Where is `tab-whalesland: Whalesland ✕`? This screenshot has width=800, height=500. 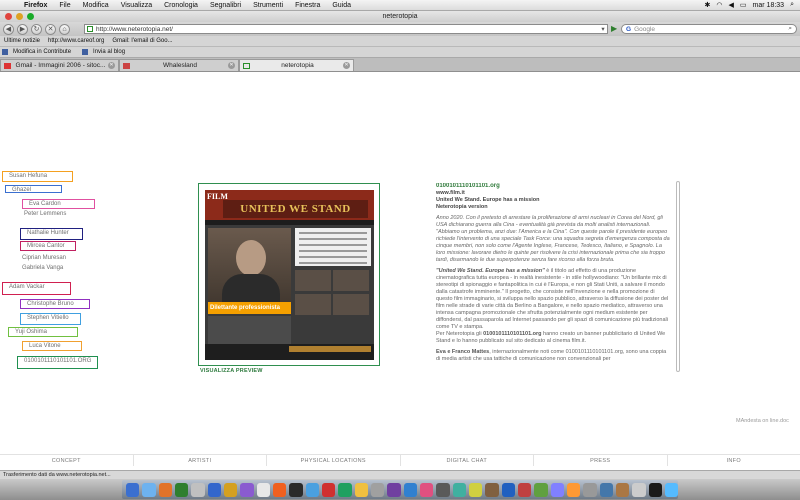 tab-whalesland: Whalesland ✕ is located at coordinates (179, 65).